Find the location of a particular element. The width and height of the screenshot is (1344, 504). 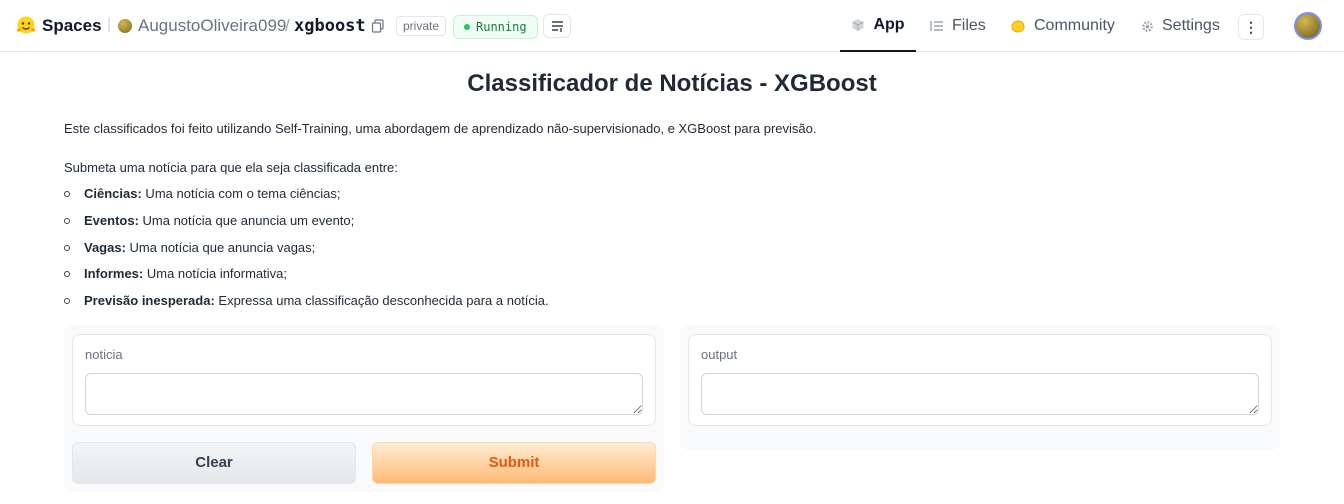

status-badge: Running is located at coordinates (495, 27).